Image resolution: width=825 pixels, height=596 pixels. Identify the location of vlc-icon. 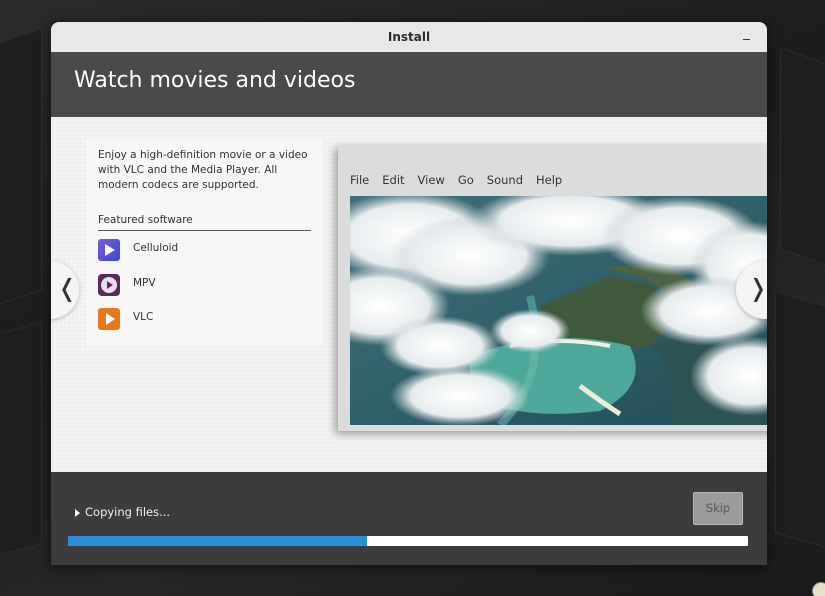
(109, 319).